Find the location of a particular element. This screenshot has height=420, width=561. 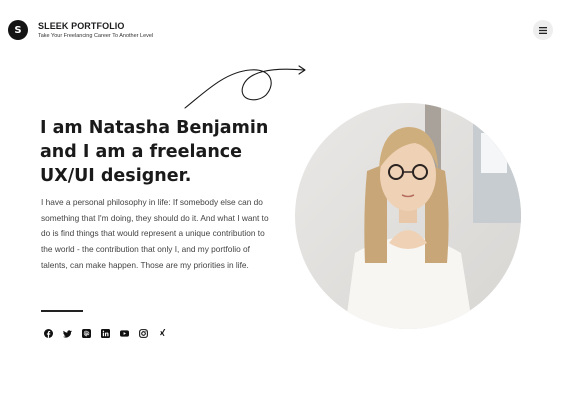

linkedin-icon is located at coordinates (105, 333).